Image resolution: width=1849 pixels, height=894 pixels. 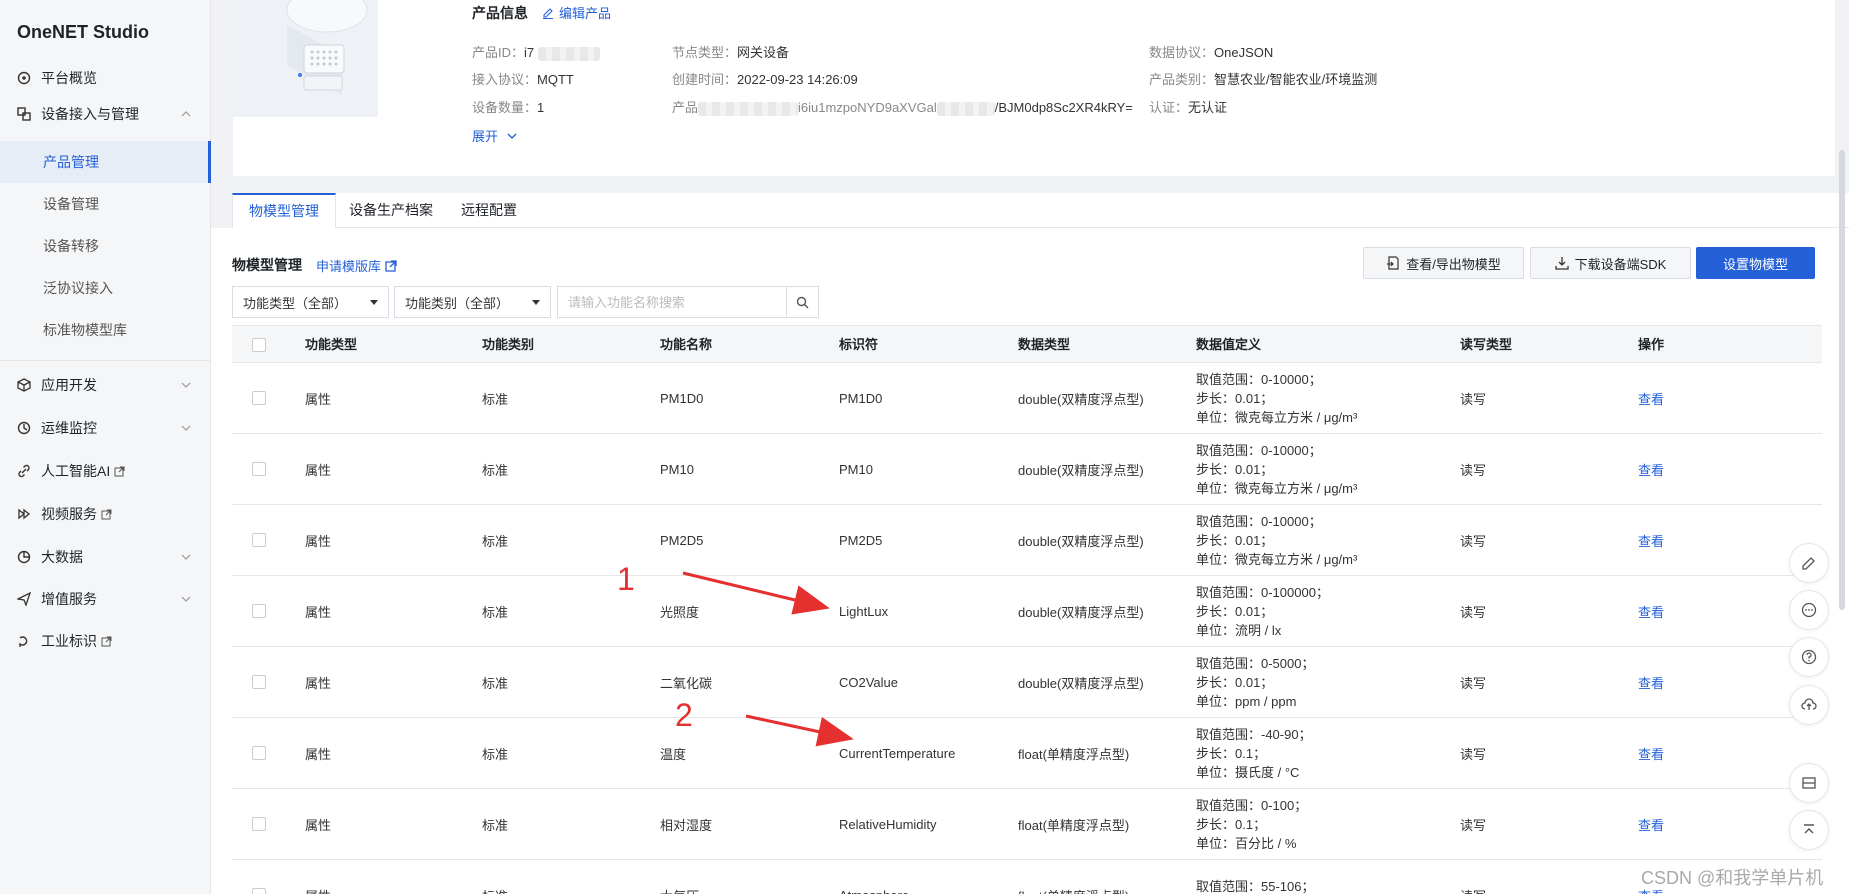 I want to click on cell-definition: 取值范围：55-106；步长：0.1；, so click(x=1255, y=877).